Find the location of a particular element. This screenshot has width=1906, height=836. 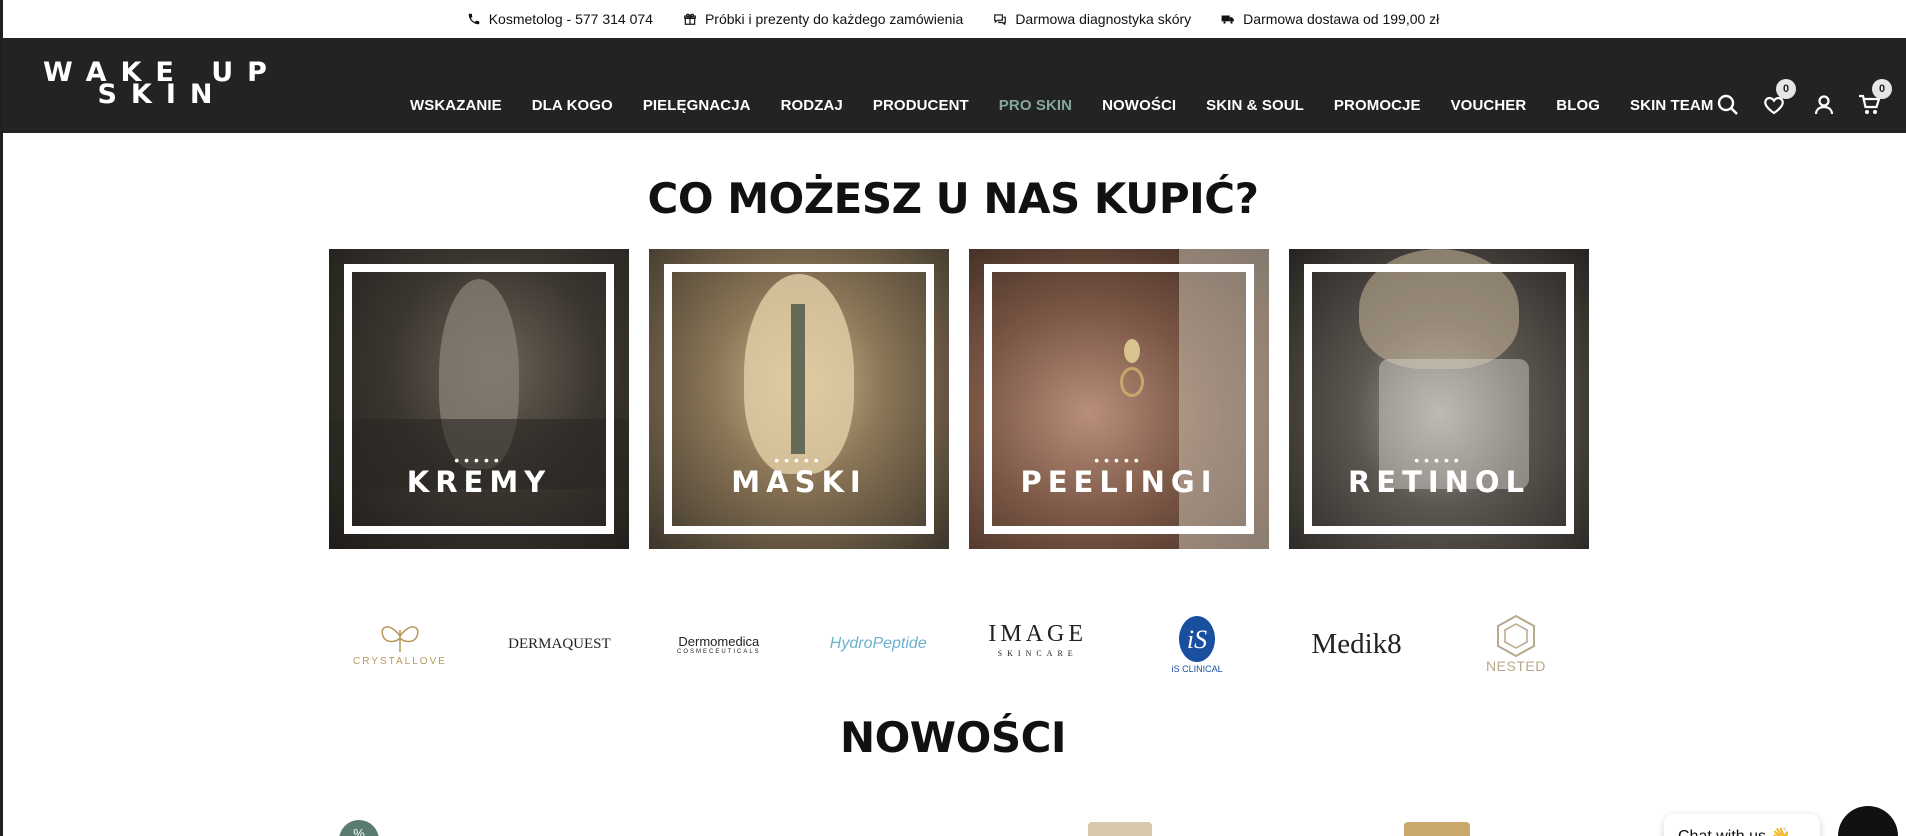

search-icon is located at coordinates (1727, 104).